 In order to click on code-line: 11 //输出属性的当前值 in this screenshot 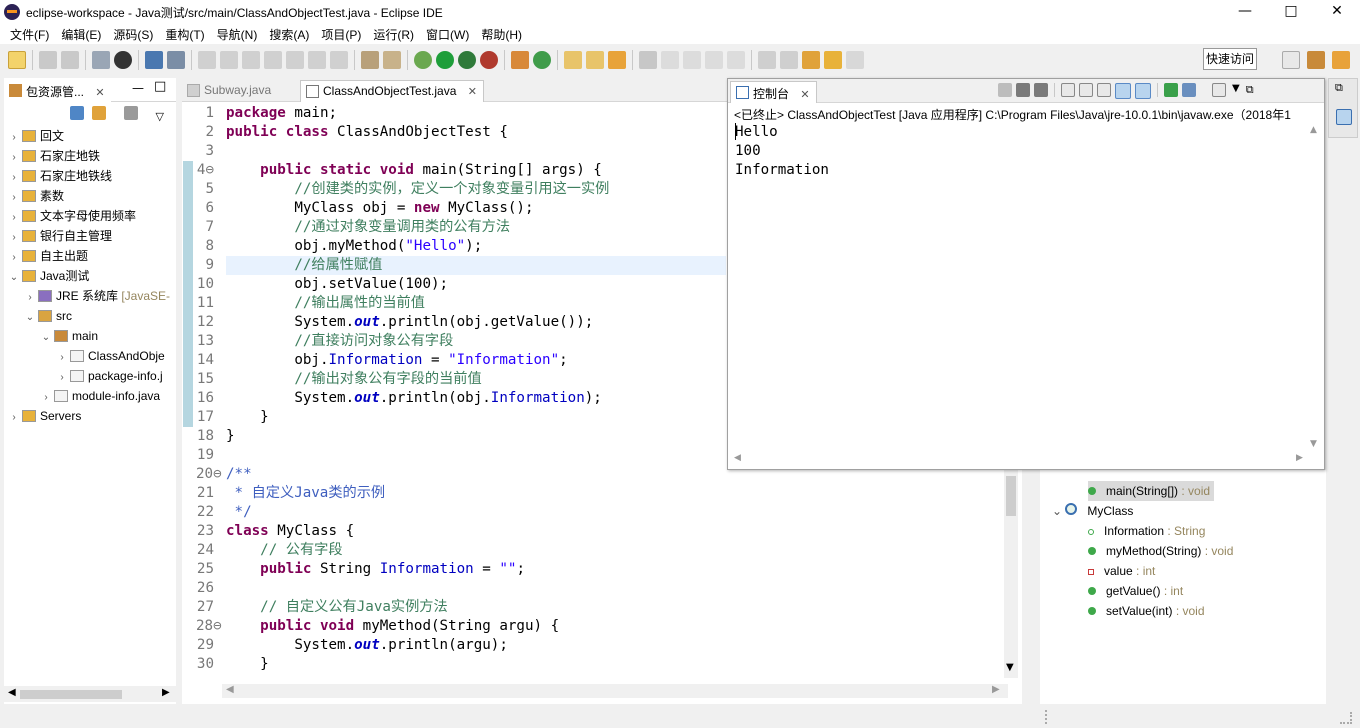, I will do `click(310, 303)`.